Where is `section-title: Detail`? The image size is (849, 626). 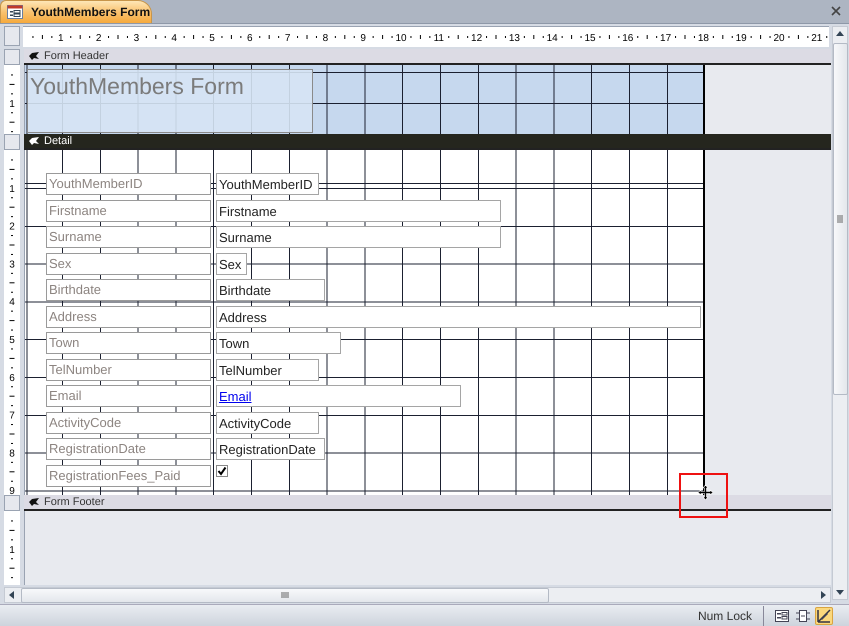
section-title: Detail is located at coordinates (58, 141).